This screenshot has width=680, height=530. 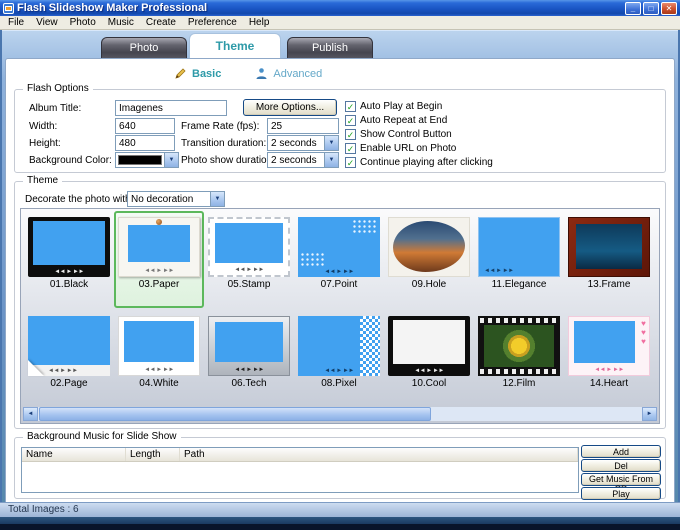 I want to click on thumb-02-page: ◄◄ ► ►► 02.Page, so click(x=69, y=358).